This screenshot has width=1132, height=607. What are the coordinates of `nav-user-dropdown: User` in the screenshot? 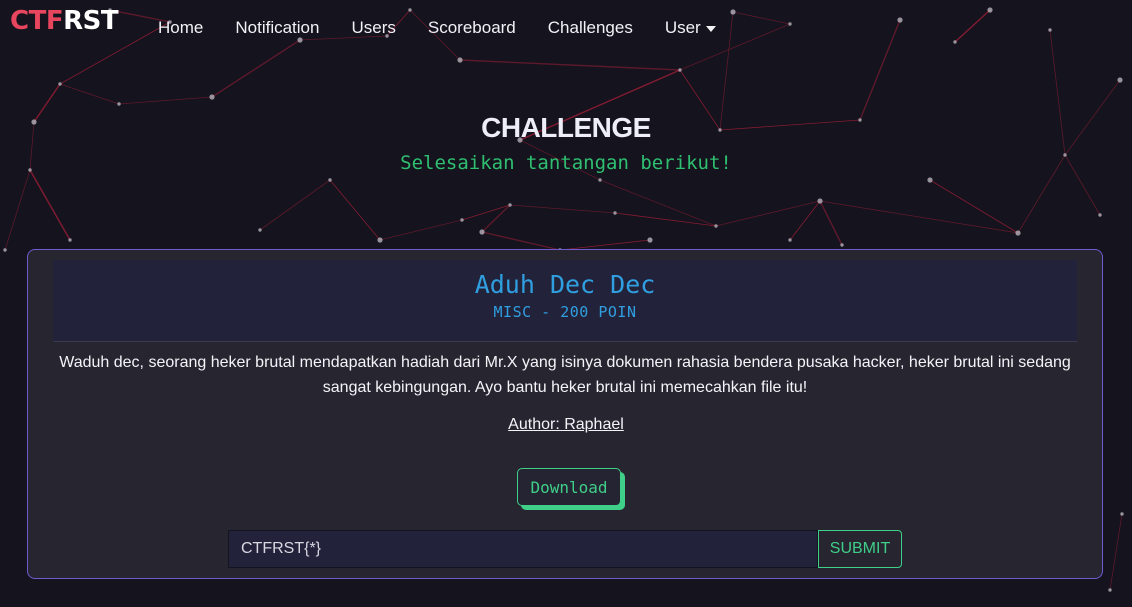 It's located at (690, 28).